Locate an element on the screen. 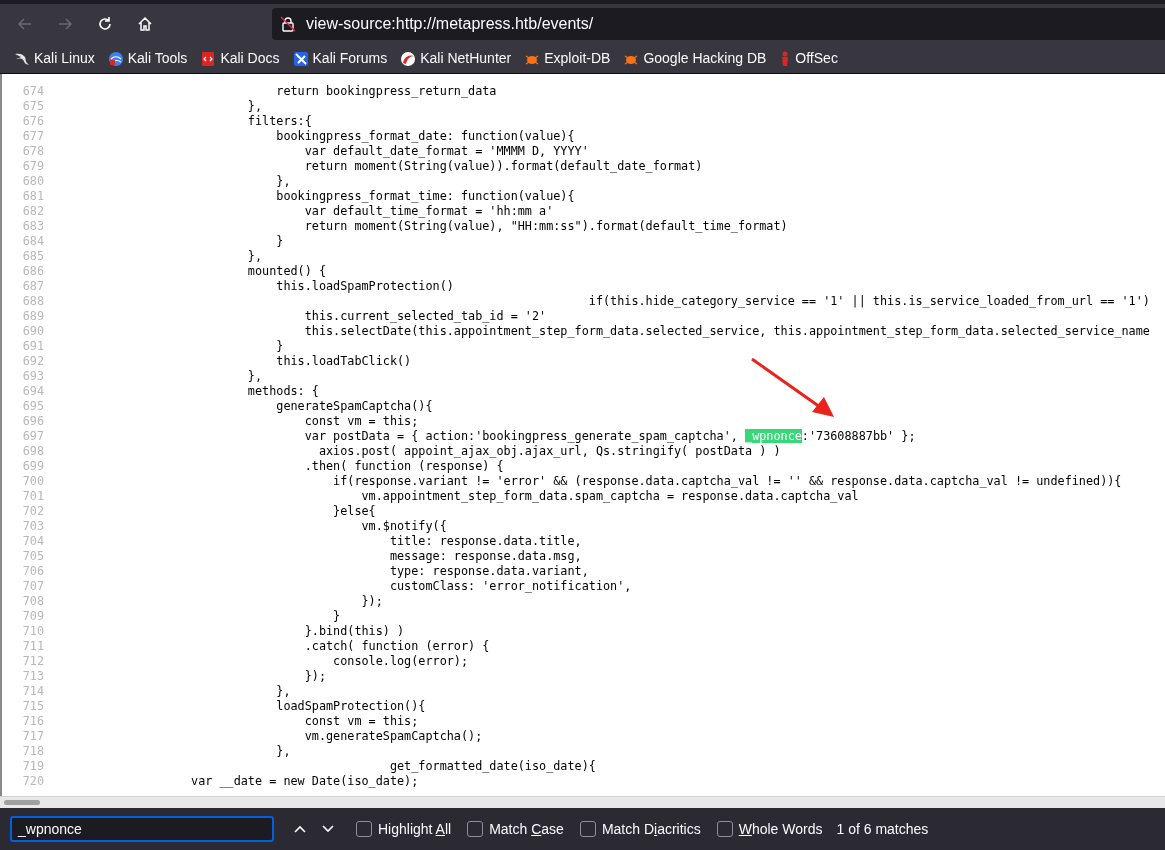 The height and width of the screenshot is (850, 1165). bookmark-item: Exploit-DB is located at coordinates (567, 58).